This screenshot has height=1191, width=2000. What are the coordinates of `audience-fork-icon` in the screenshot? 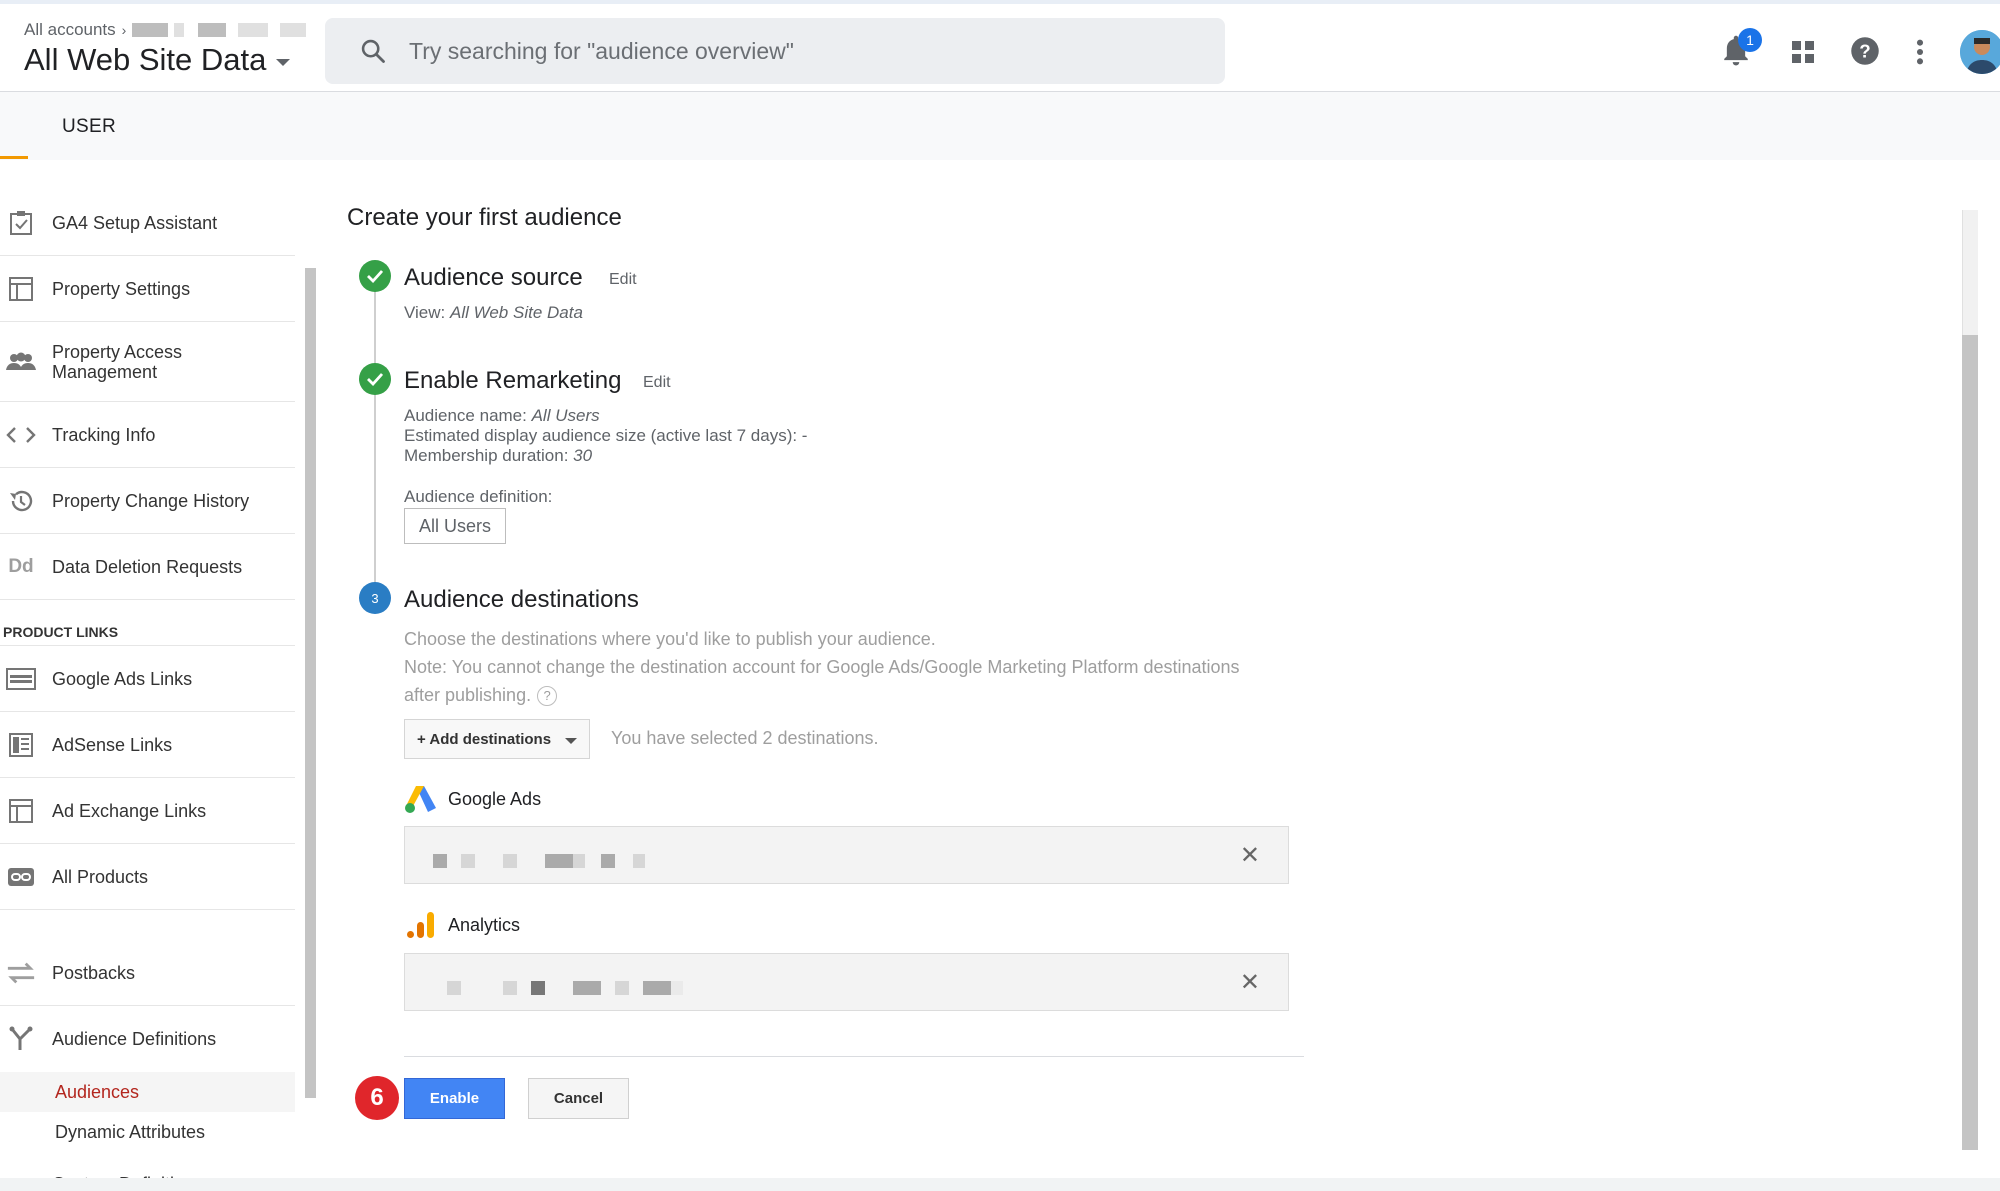 It's located at (21, 1039).